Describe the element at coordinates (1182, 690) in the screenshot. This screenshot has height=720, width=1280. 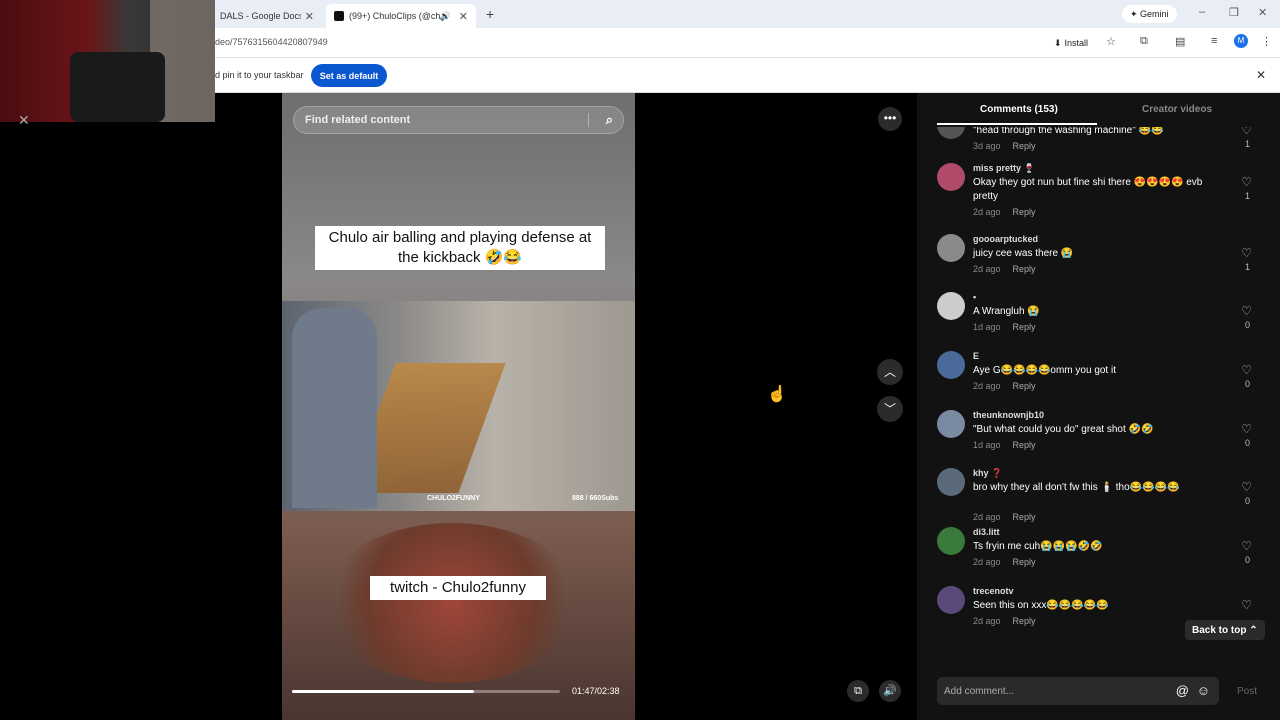
I see `mention-icon: @` at that location.